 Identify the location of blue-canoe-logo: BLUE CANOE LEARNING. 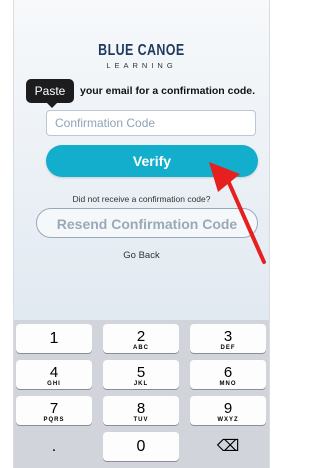
(141, 56).